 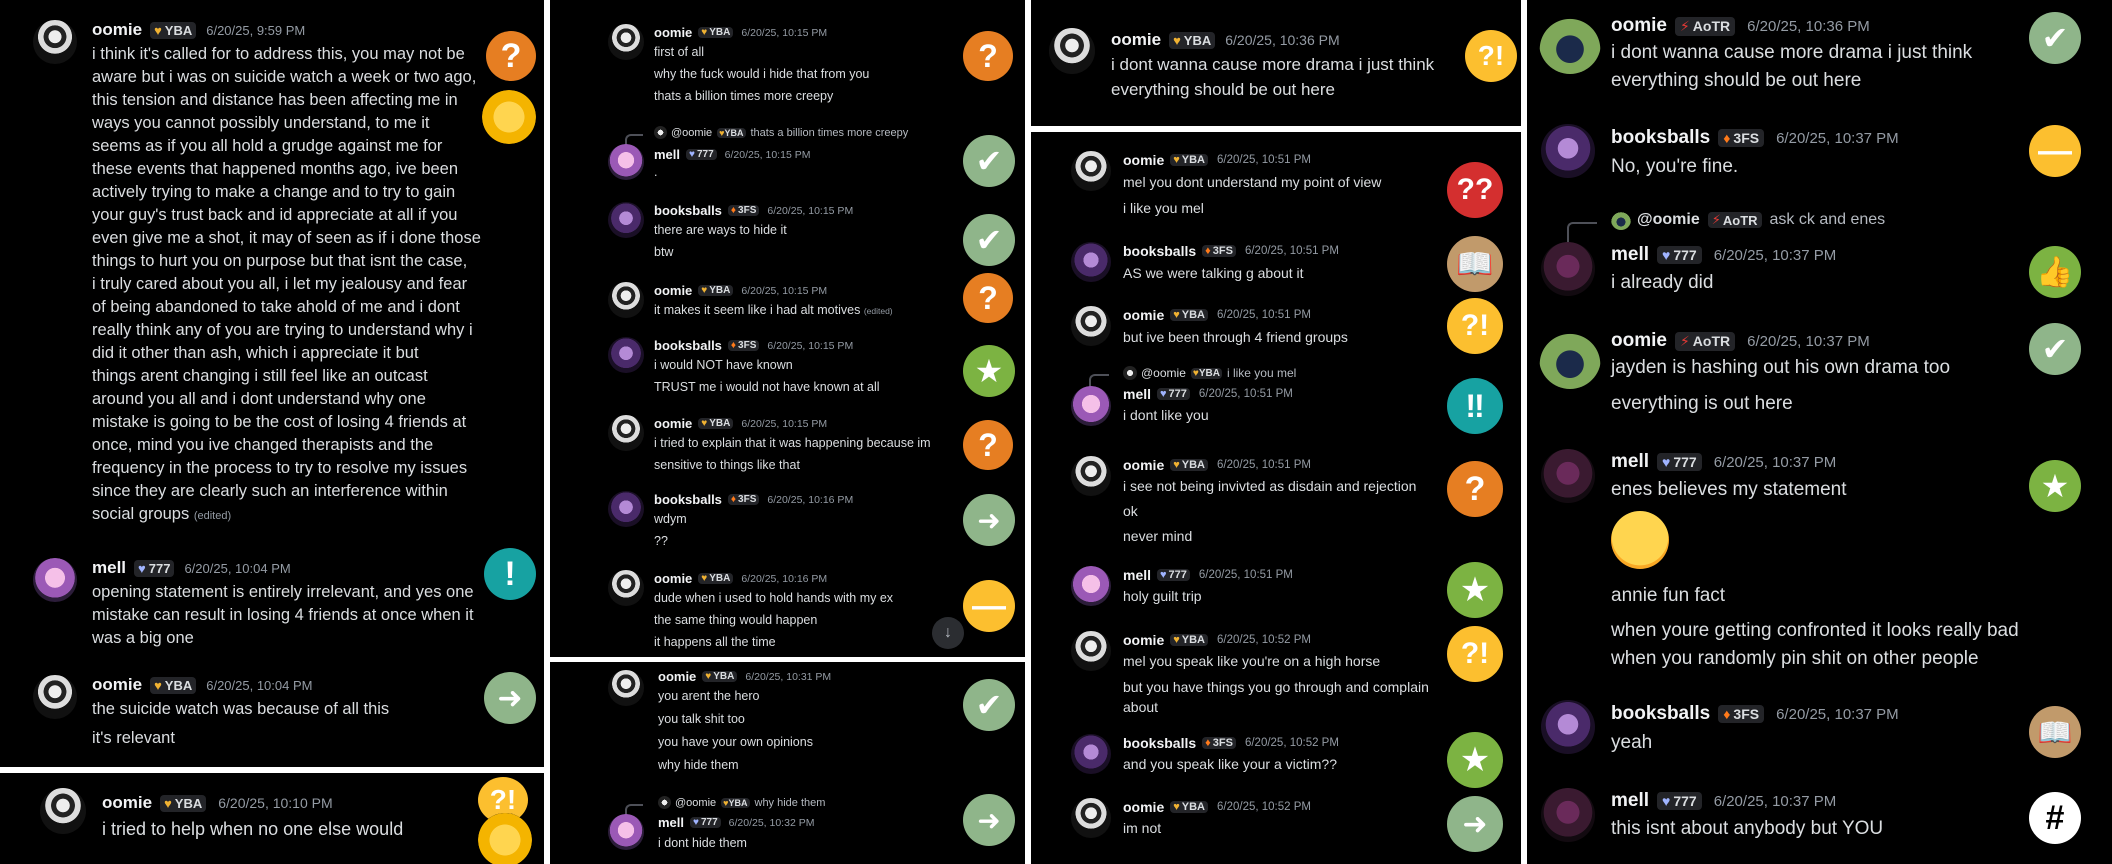 I want to click on reply-preview: @oomie ♥ YBA i like you mel, so click(x=1209, y=373).